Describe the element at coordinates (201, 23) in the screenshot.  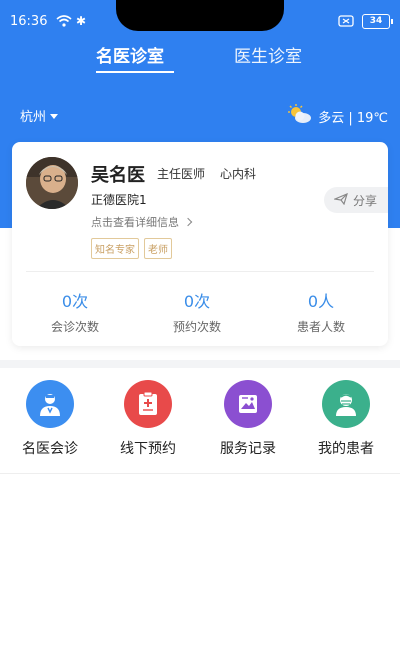
I see `status-bar: 16:36 ✱ 34` at that location.